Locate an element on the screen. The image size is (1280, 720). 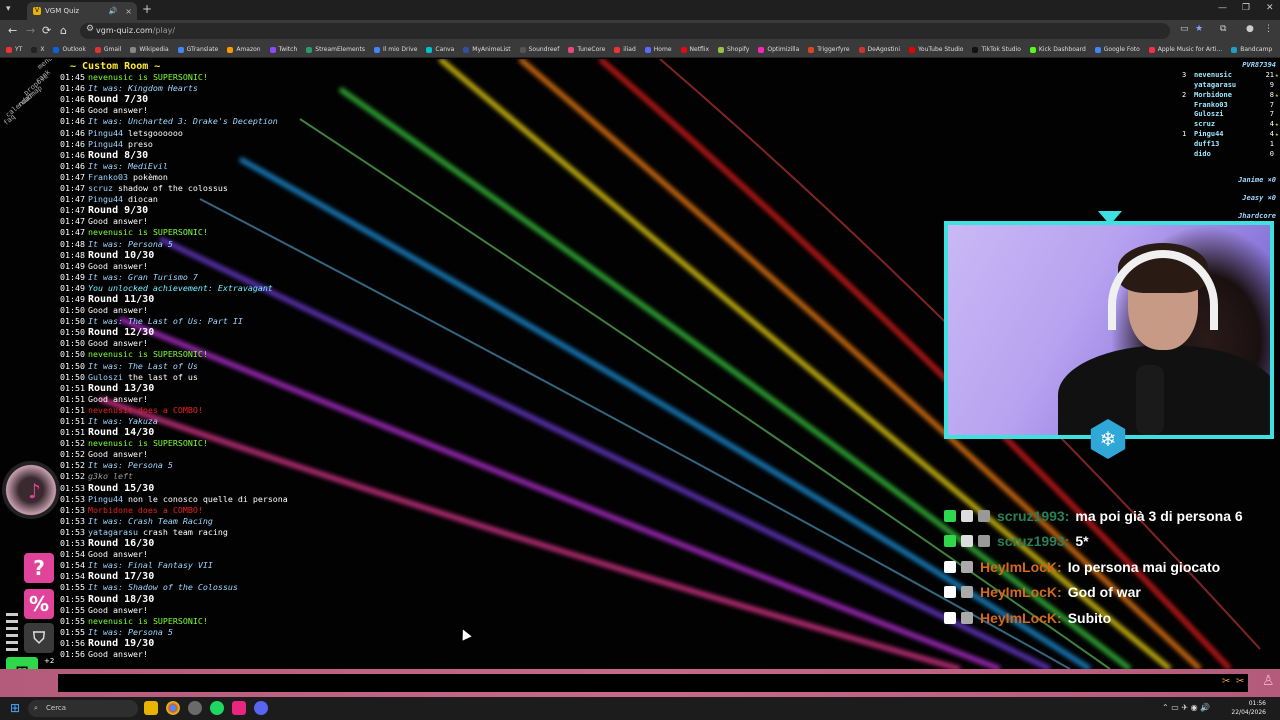
player-score: 21 is located at coordinates (1269, 74).